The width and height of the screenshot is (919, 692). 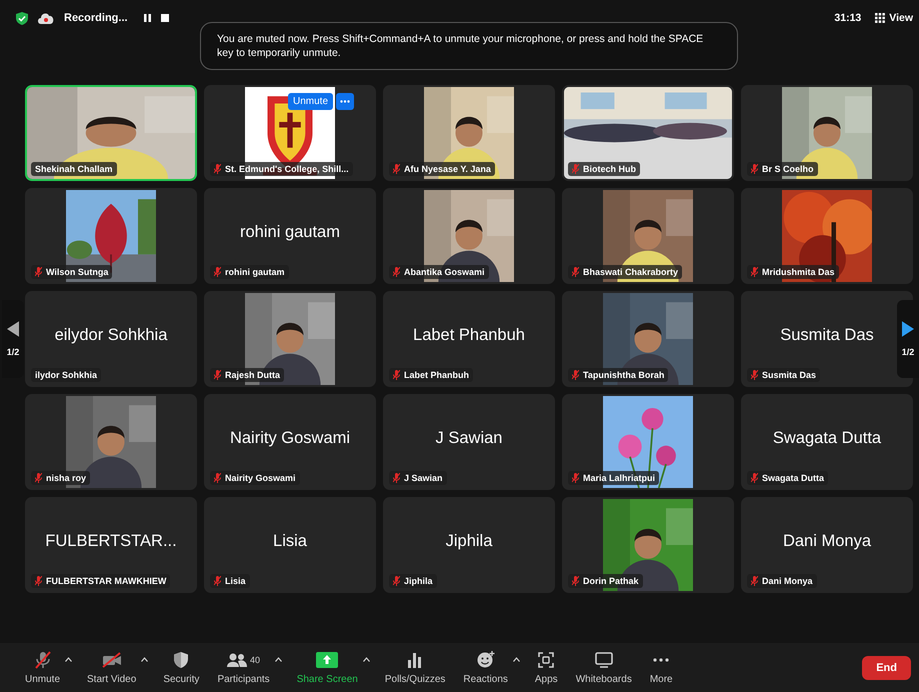 I want to click on grid-icon, so click(x=880, y=18).